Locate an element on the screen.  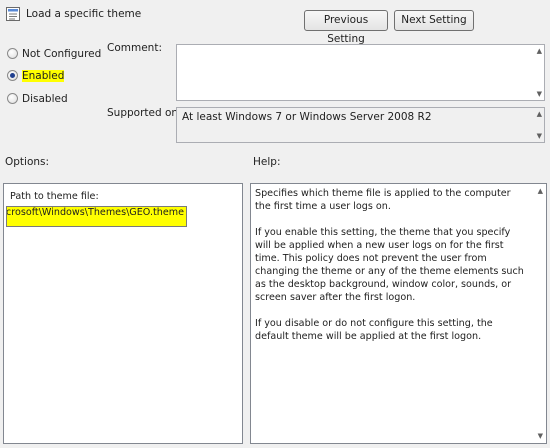
comment-label: Comment: is located at coordinates (134, 48).